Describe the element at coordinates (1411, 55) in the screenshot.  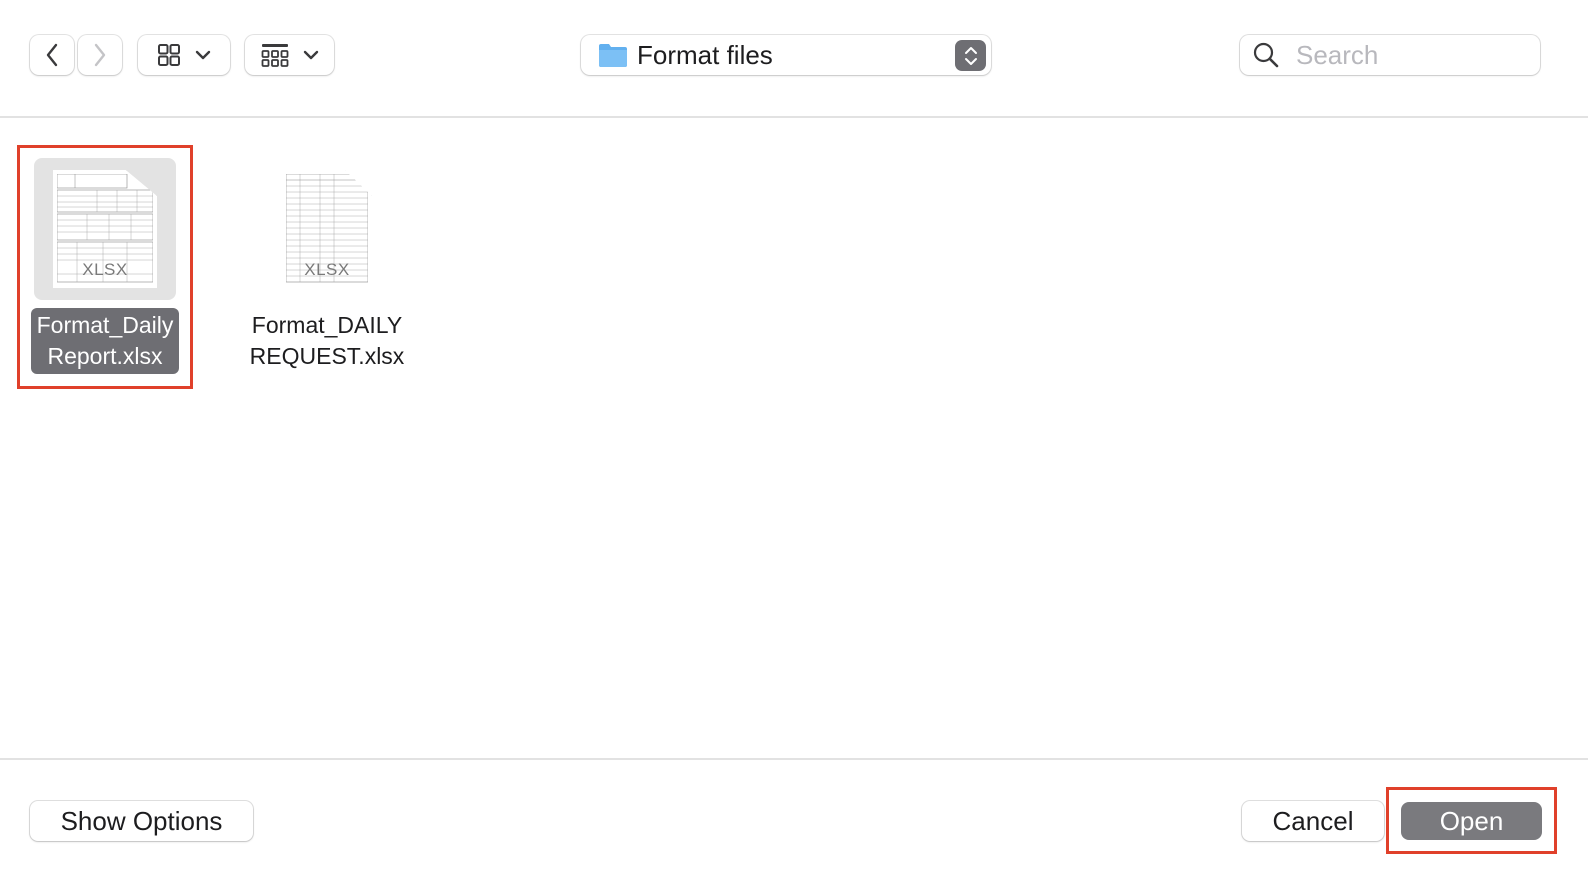
I see `search-input` at that location.